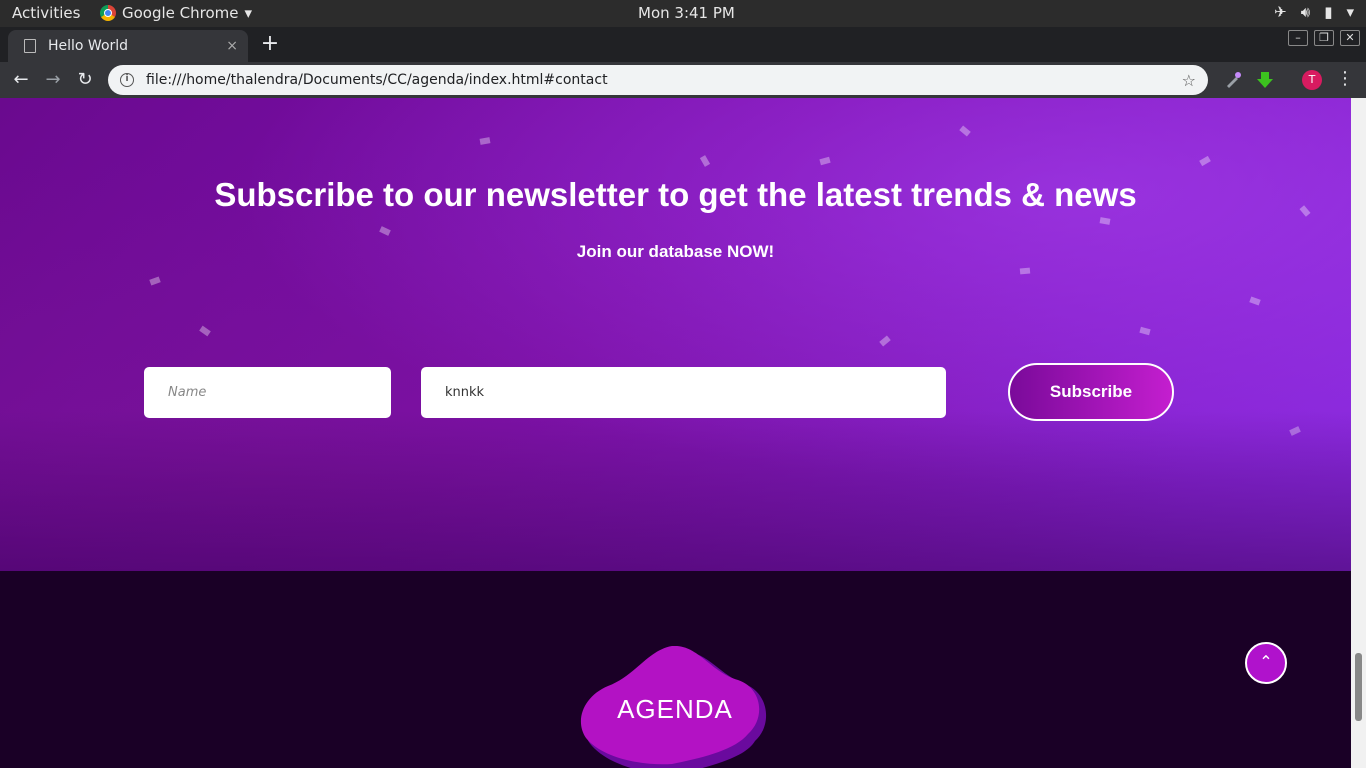  Describe the element at coordinates (1280, 12) in the screenshot. I see `airplane-icon: ✈` at that location.